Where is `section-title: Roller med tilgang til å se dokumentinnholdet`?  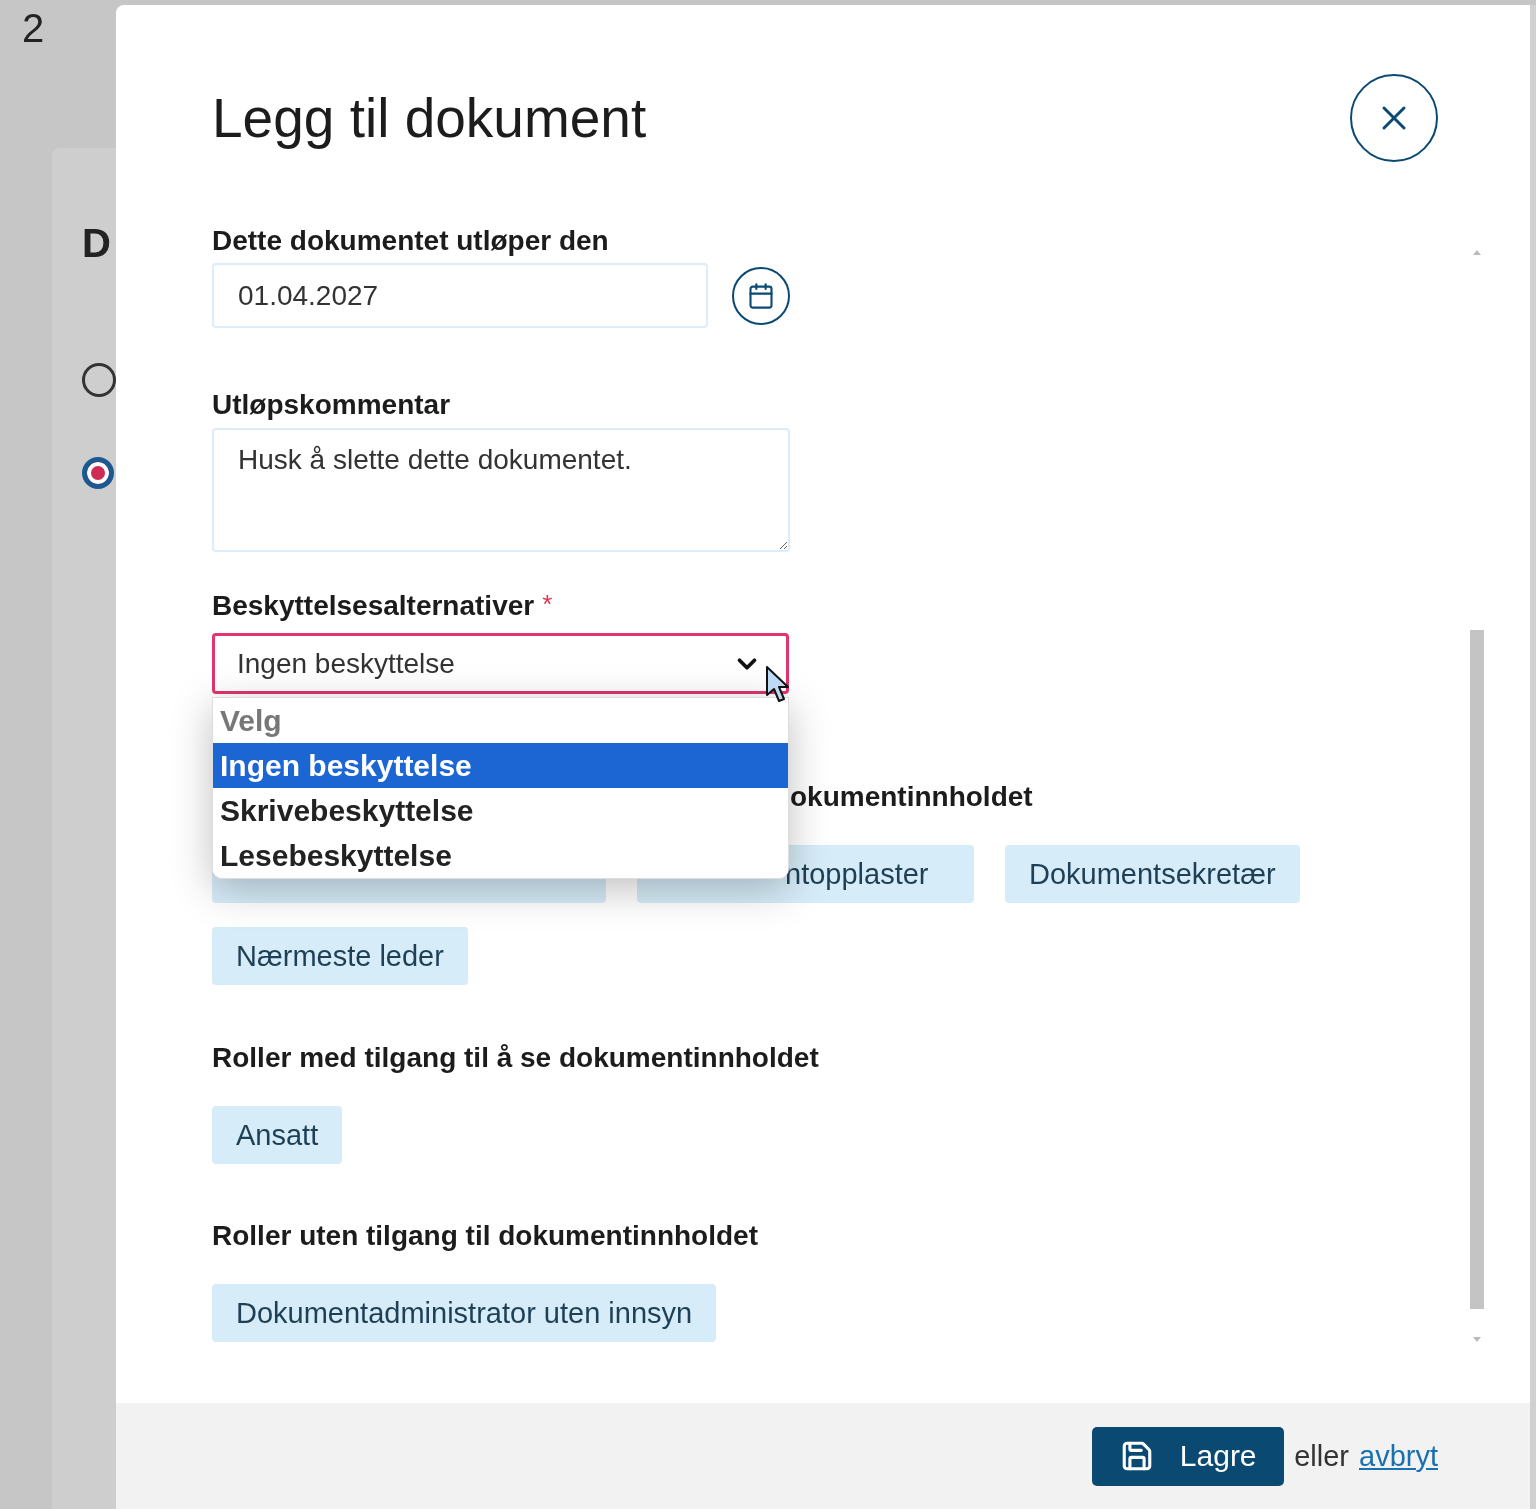
section-title: Roller med tilgang til å se dokumentinnholdet is located at coordinates (515, 1058).